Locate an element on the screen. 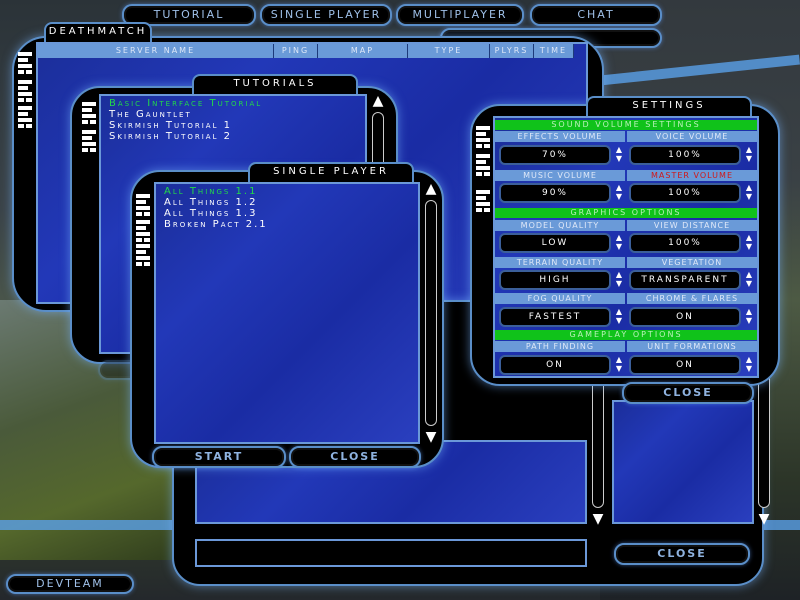 Image resolution: width=800 pixels, height=600 pixels. column-type: TYPE is located at coordinates (449, 51).